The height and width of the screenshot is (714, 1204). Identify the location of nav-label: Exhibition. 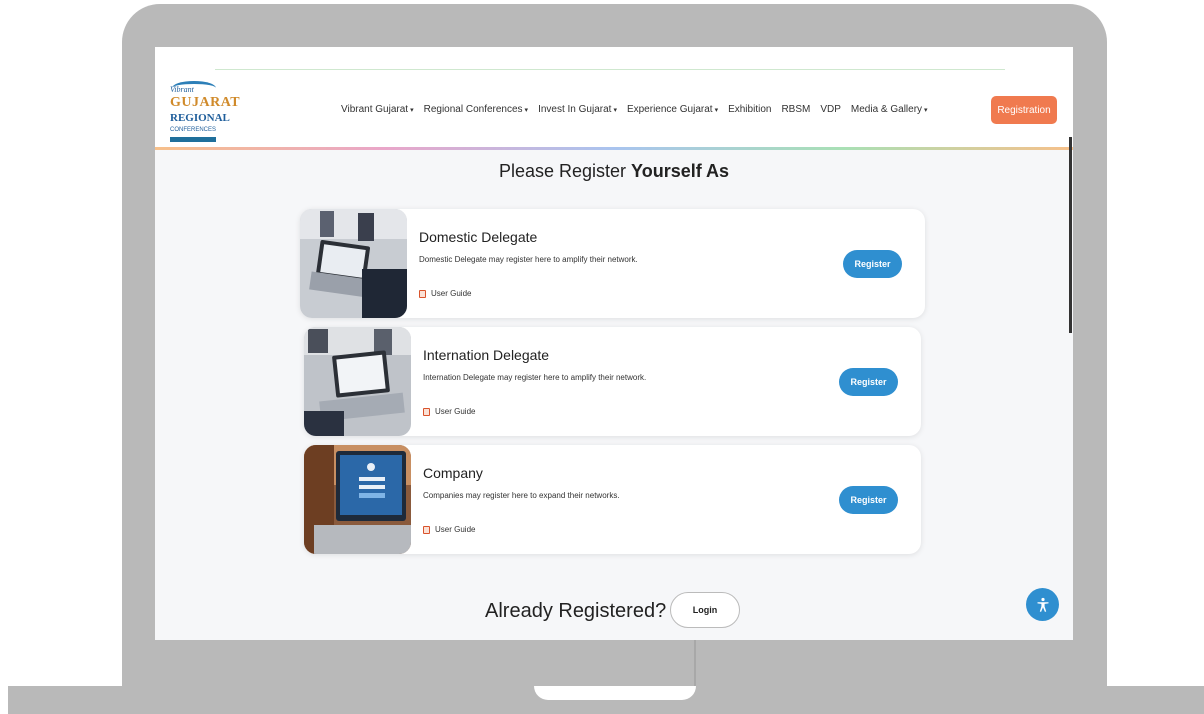
(750, 109).